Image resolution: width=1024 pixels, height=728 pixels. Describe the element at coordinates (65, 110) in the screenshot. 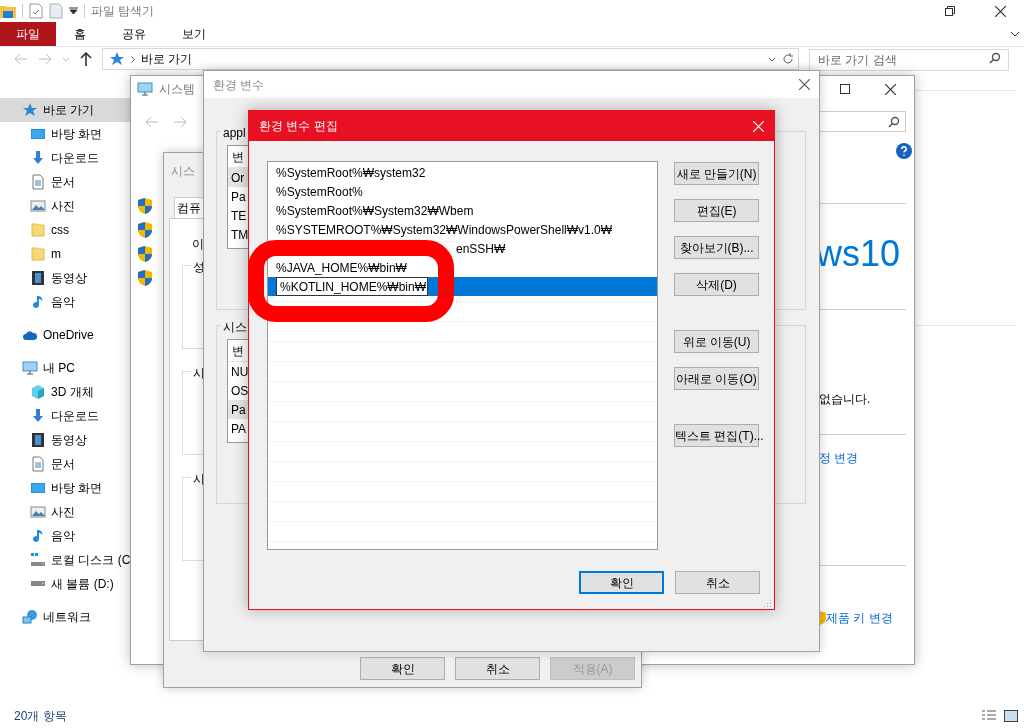

I see `nav-item: 바로 가기` at that location.